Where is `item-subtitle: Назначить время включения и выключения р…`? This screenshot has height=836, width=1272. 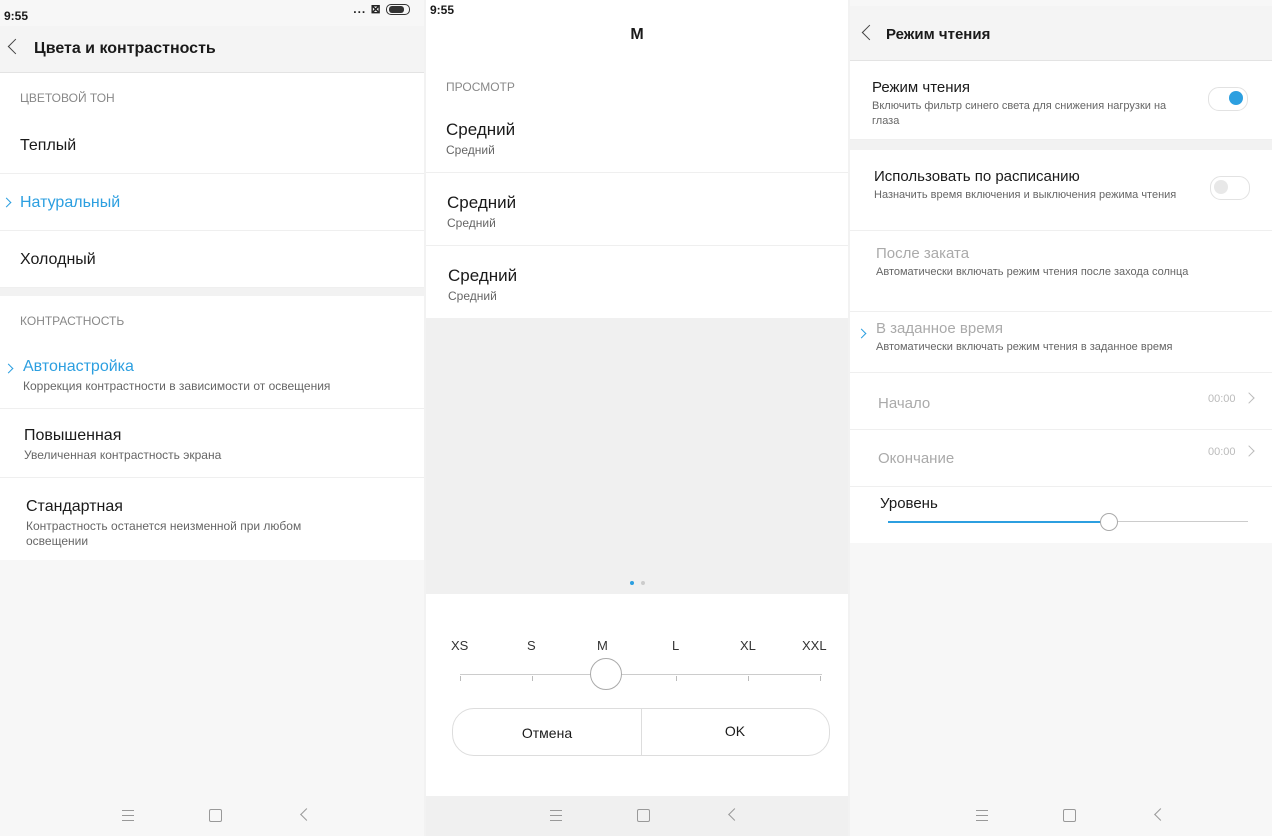 item-subtitle: Назначить время включения и выключения р… is located at coordinates (1025, 195).